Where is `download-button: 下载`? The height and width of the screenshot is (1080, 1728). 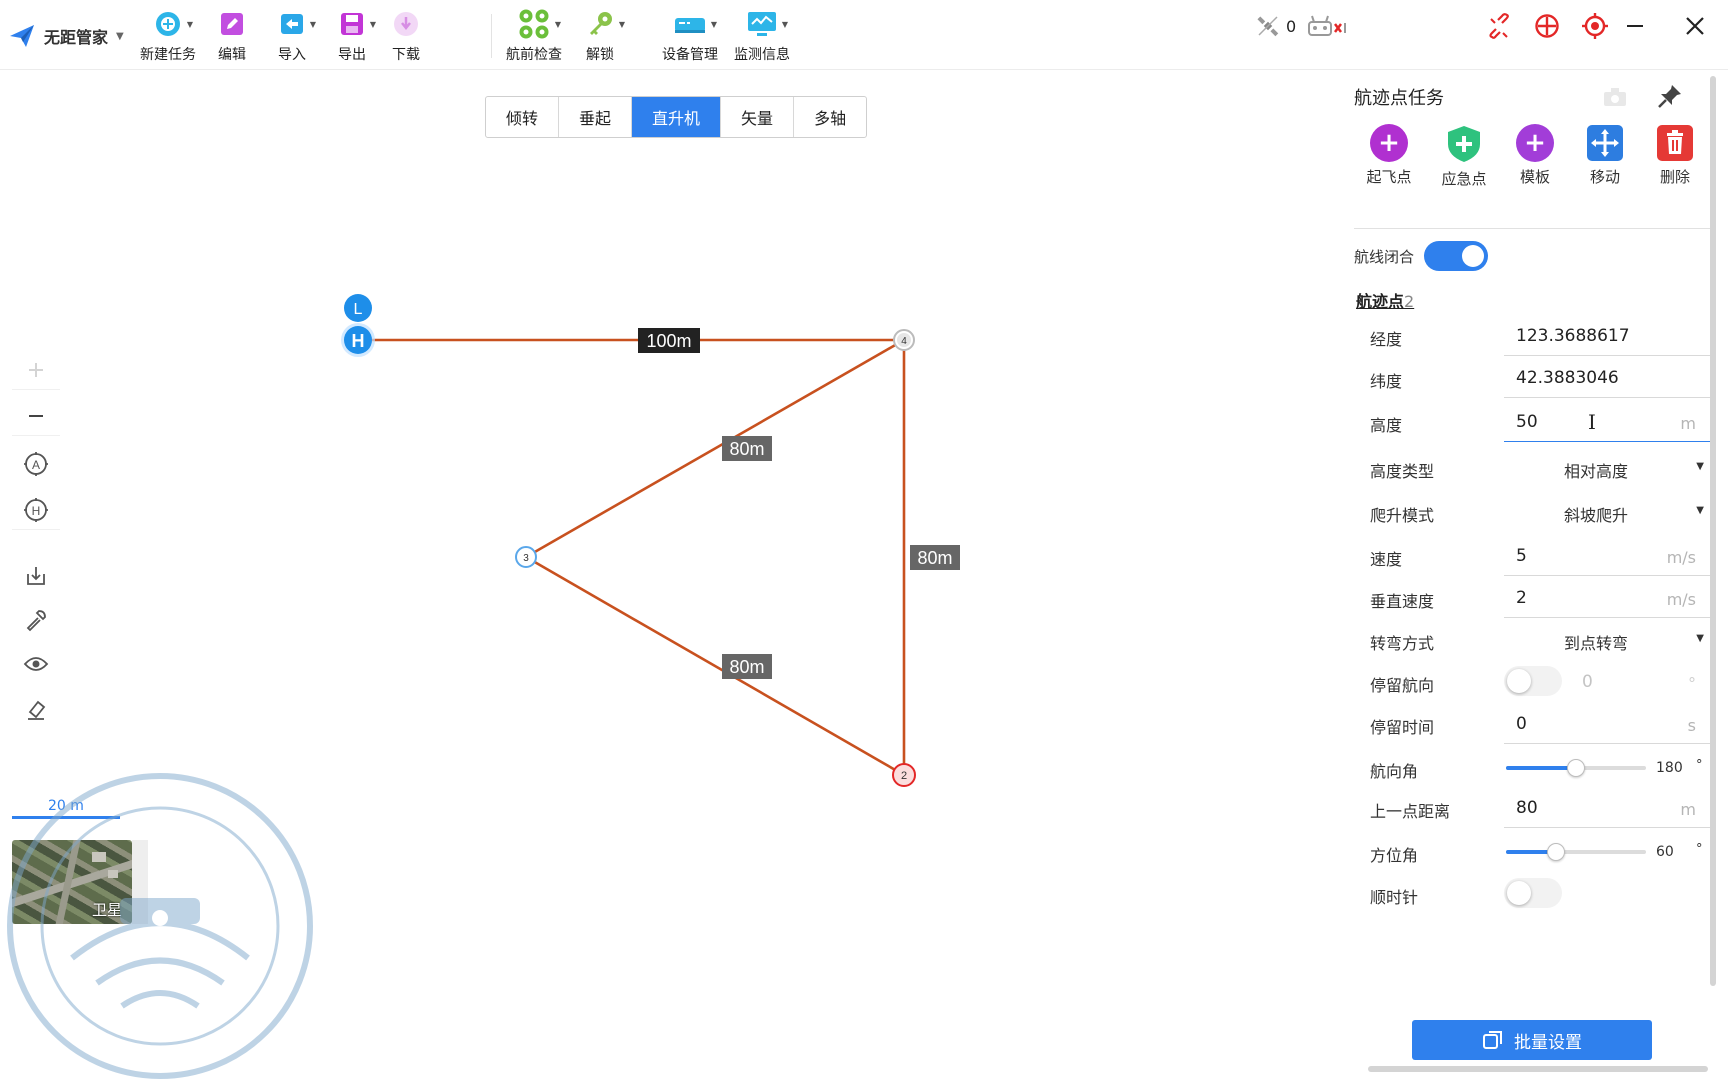
download-button: 下载 is located at coordinates (406, 37).